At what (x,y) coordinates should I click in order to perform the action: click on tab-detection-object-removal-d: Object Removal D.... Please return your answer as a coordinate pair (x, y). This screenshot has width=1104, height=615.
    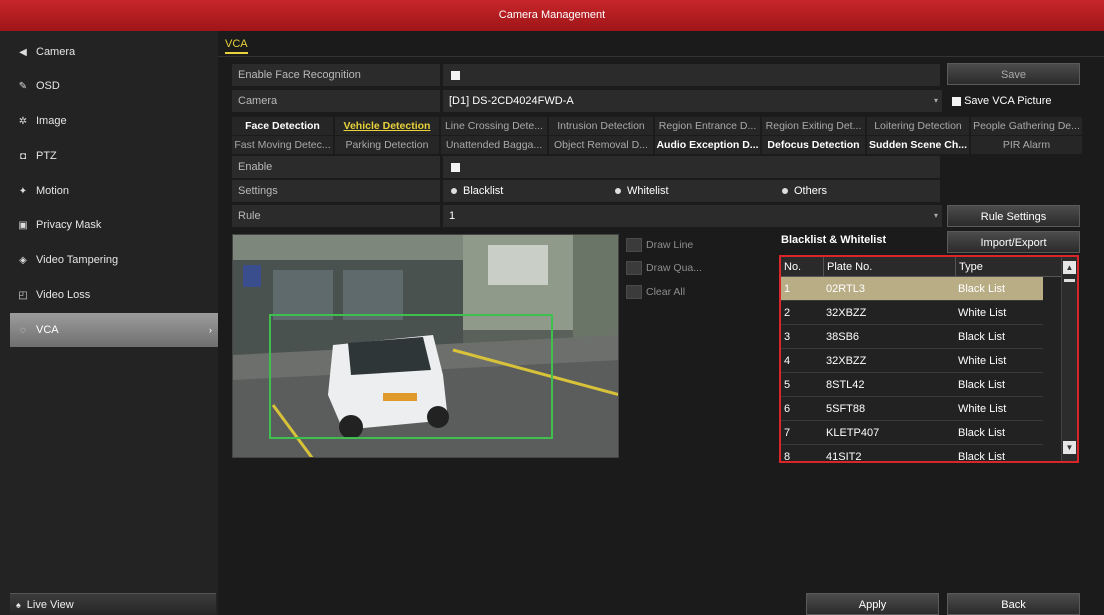
    Looking at the image, I should click on (601, 145).